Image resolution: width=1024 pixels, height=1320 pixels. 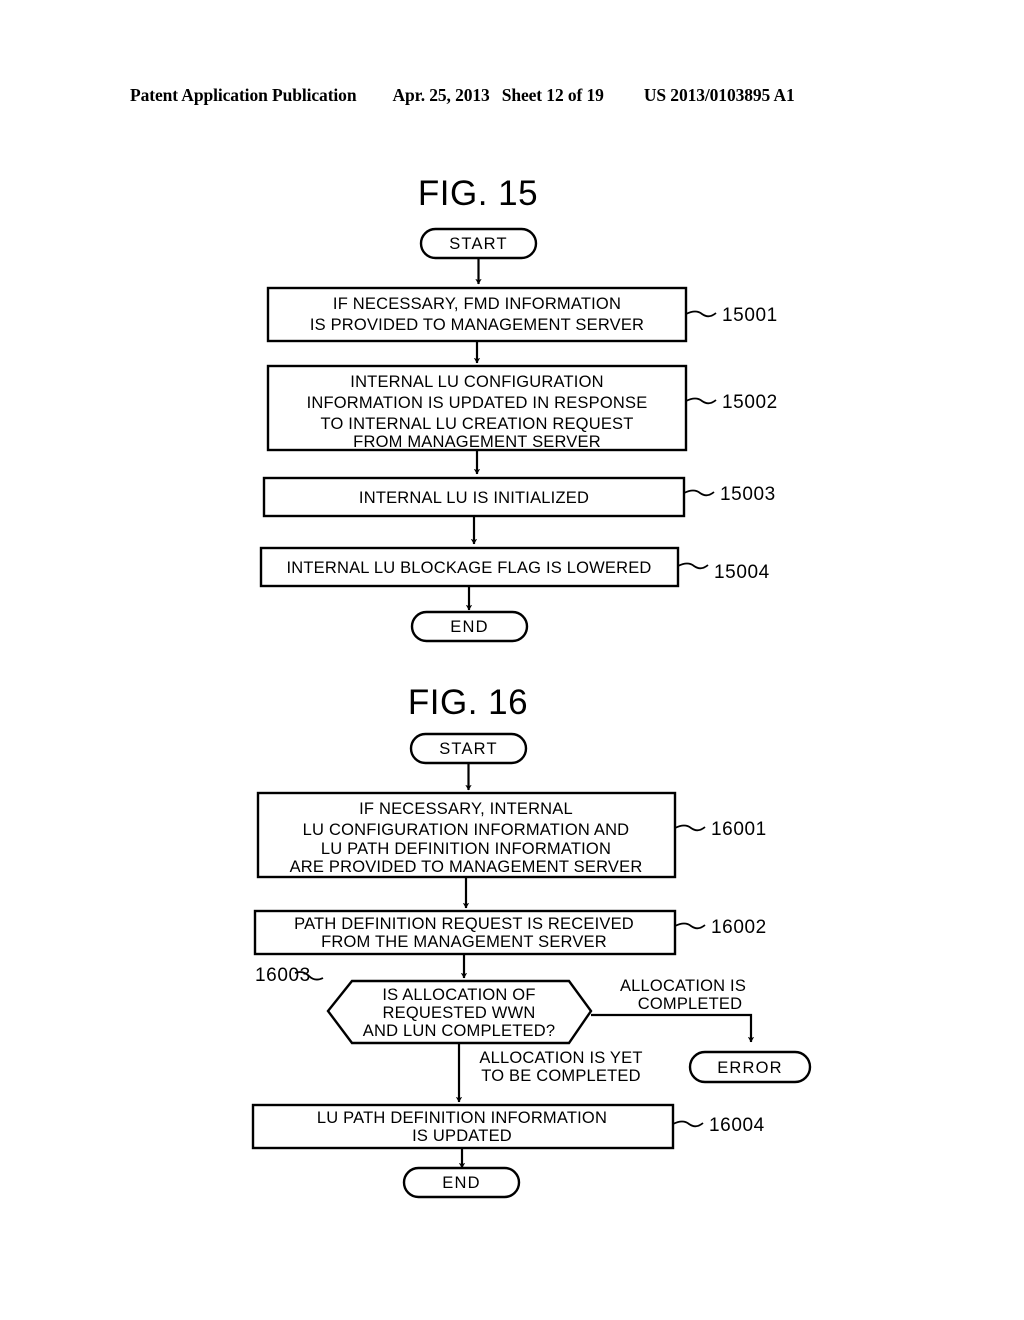 What do you see at coordinates (462, 1136) in the screenshot?
I see `fig16-step-16004-line-2: IS UPDATED` at bounding box center [462, 1136].